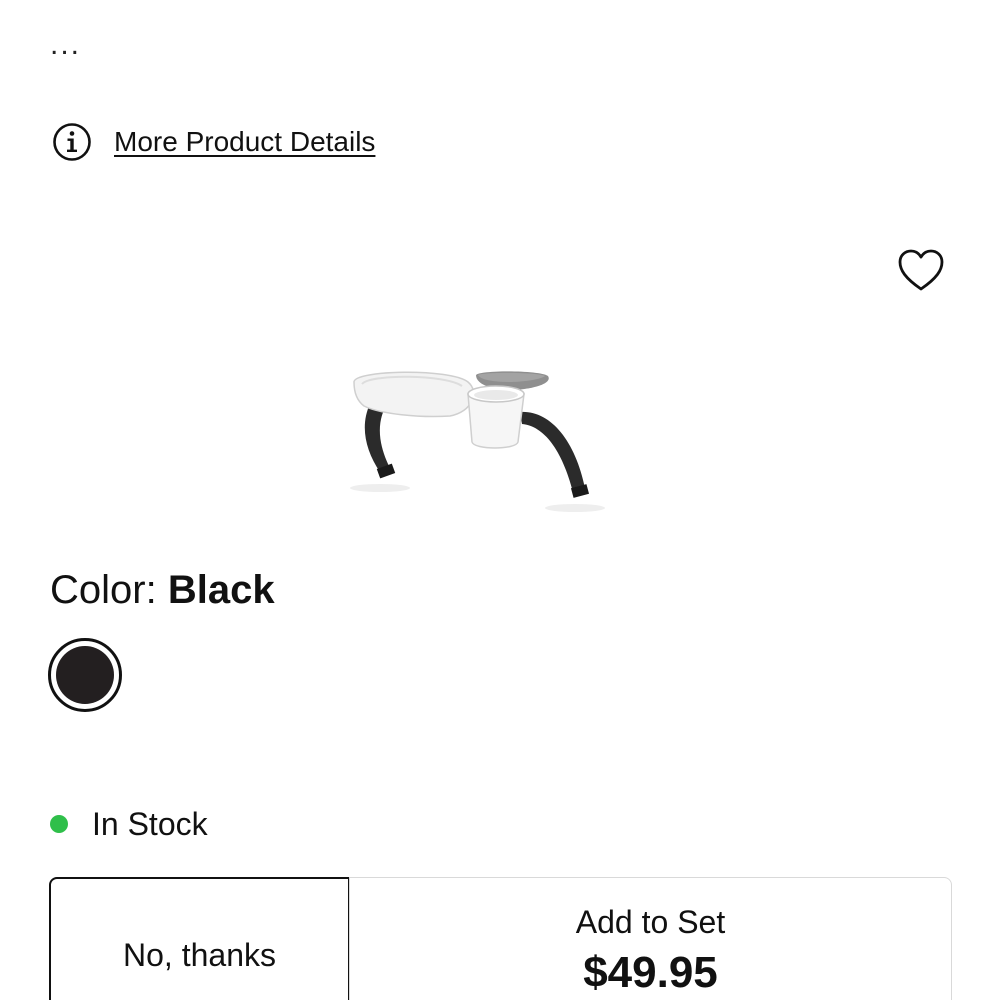  I want to click on selected-color-value: Black, so click(221, 590).